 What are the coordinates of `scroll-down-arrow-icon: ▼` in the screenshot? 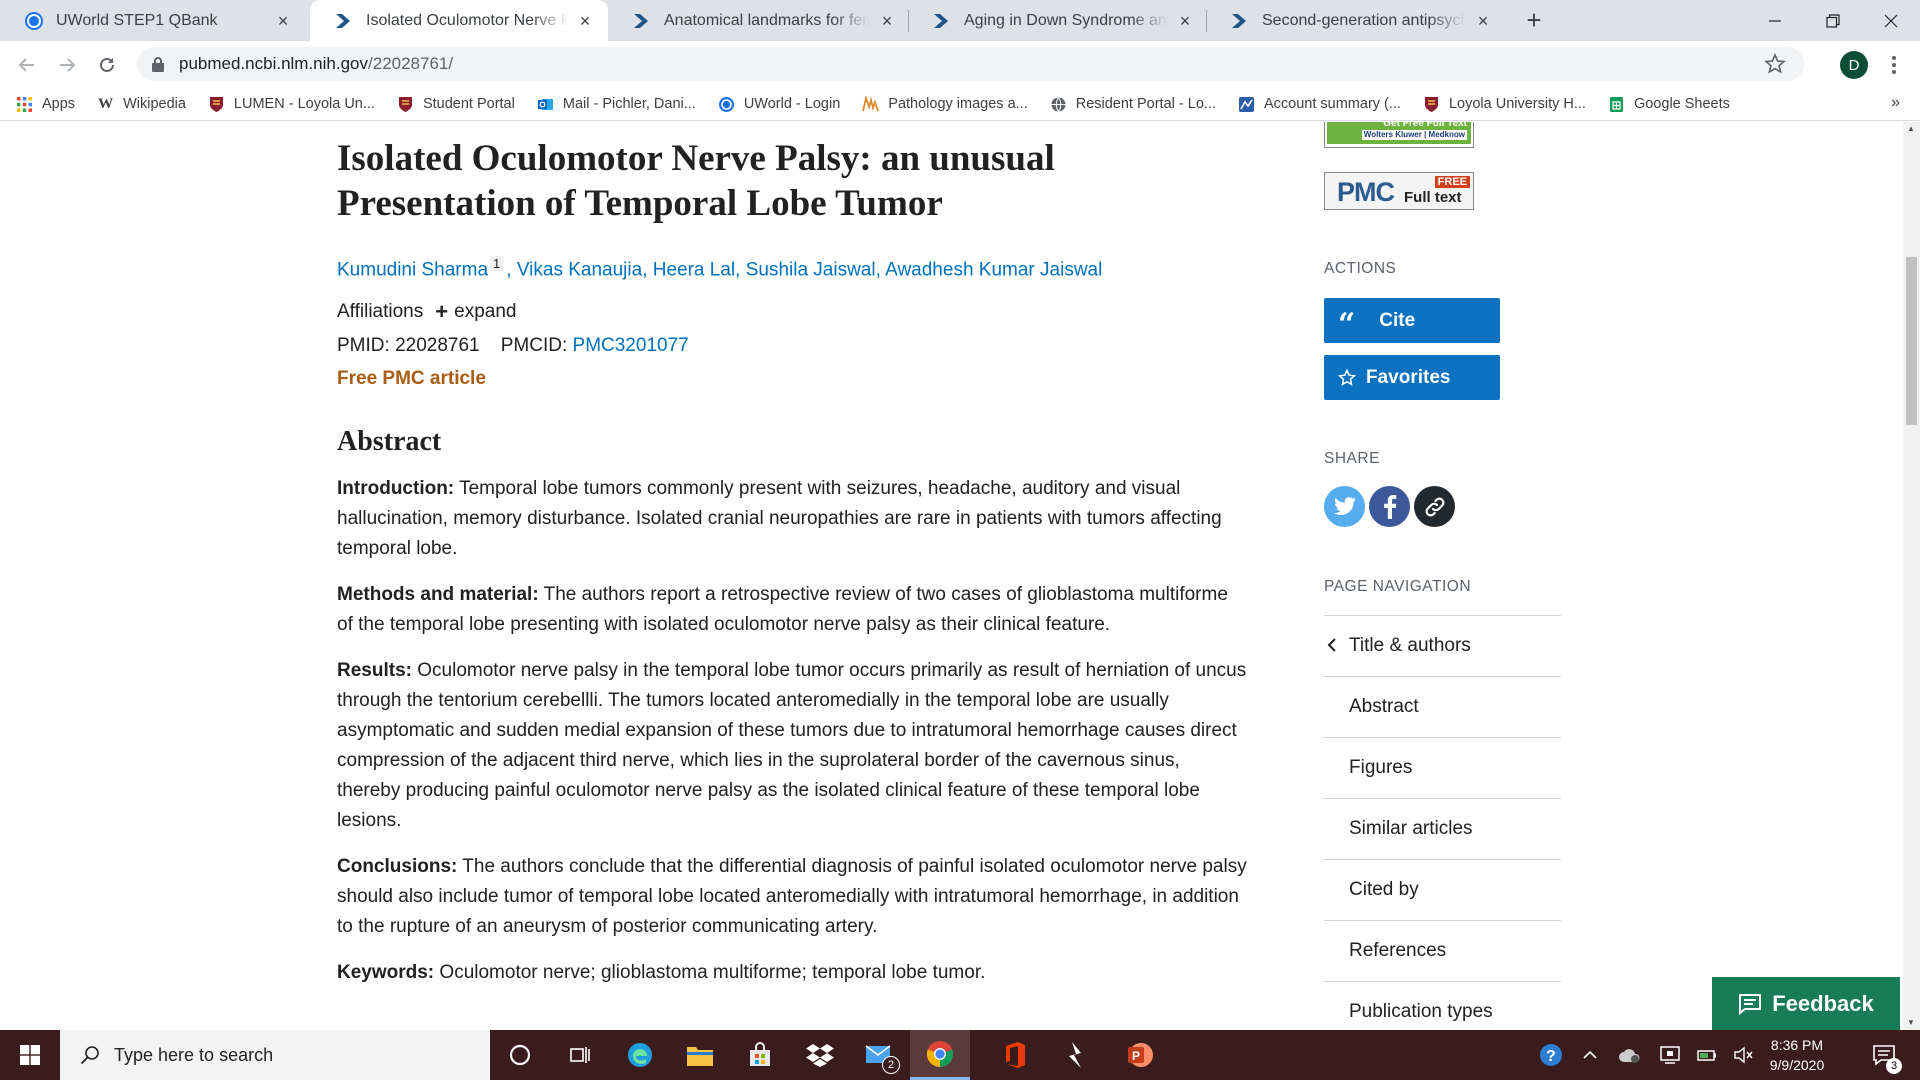 It's located at (1911, 1022).